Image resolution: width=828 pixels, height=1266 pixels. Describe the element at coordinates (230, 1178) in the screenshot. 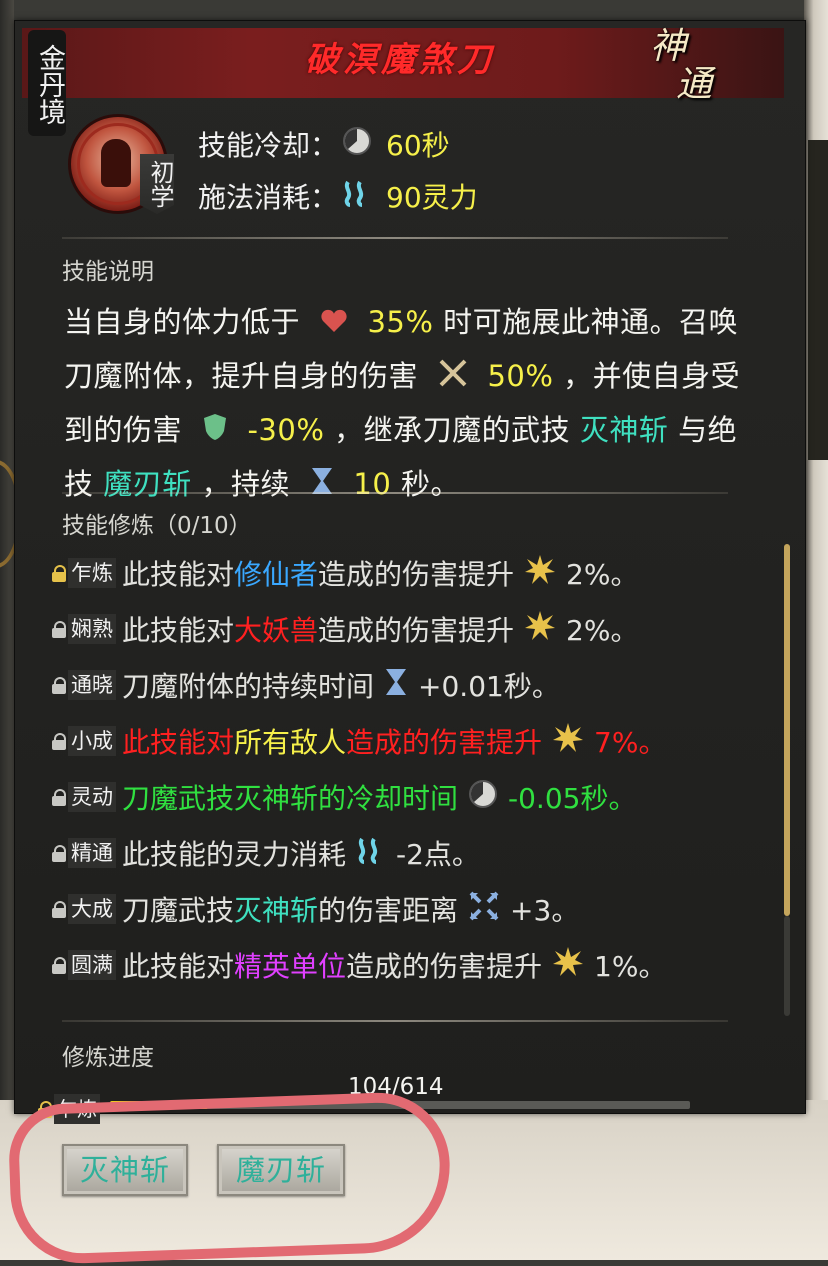

I see `annotation-circle` at that location.